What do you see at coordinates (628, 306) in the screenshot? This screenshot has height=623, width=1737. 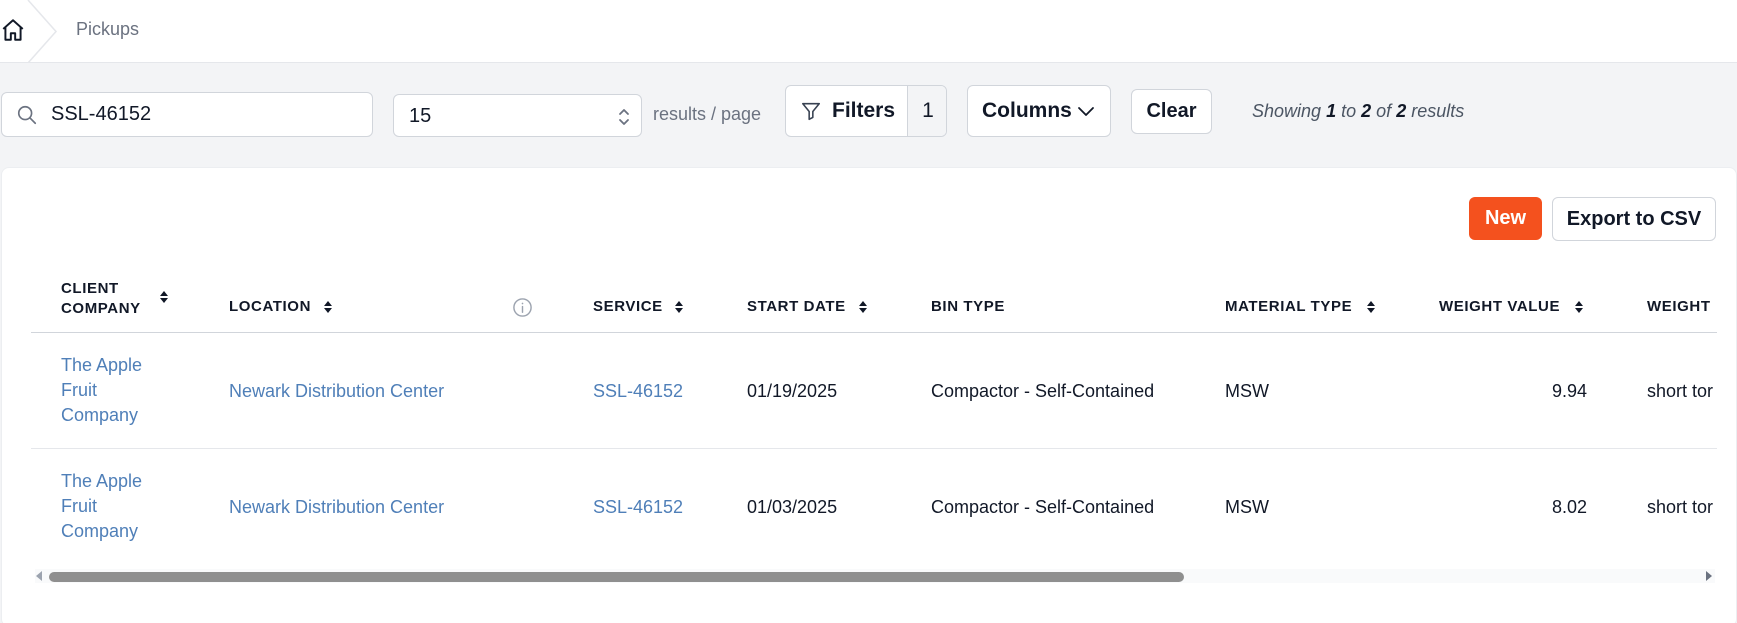 I see `column-header-service: Service` at bounding box center [628, 306].